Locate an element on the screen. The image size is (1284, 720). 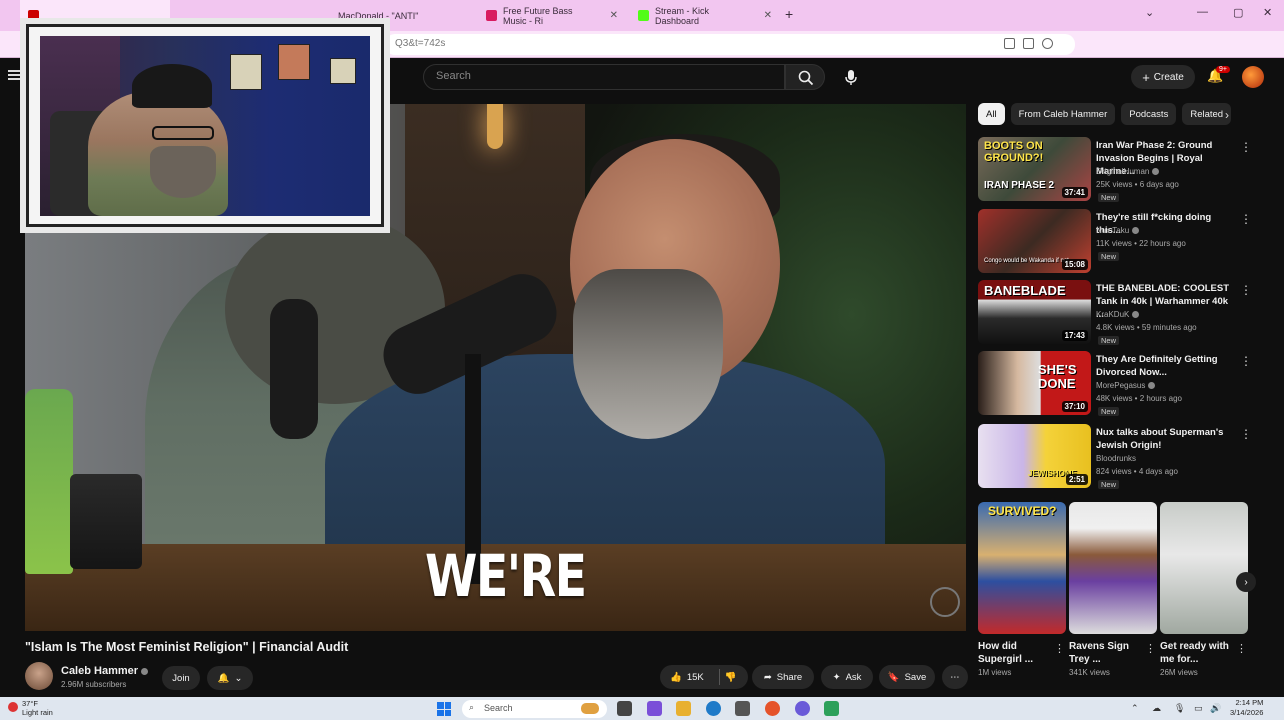
tray-app-icon: ☁ is located at coordinates (1156, 708).